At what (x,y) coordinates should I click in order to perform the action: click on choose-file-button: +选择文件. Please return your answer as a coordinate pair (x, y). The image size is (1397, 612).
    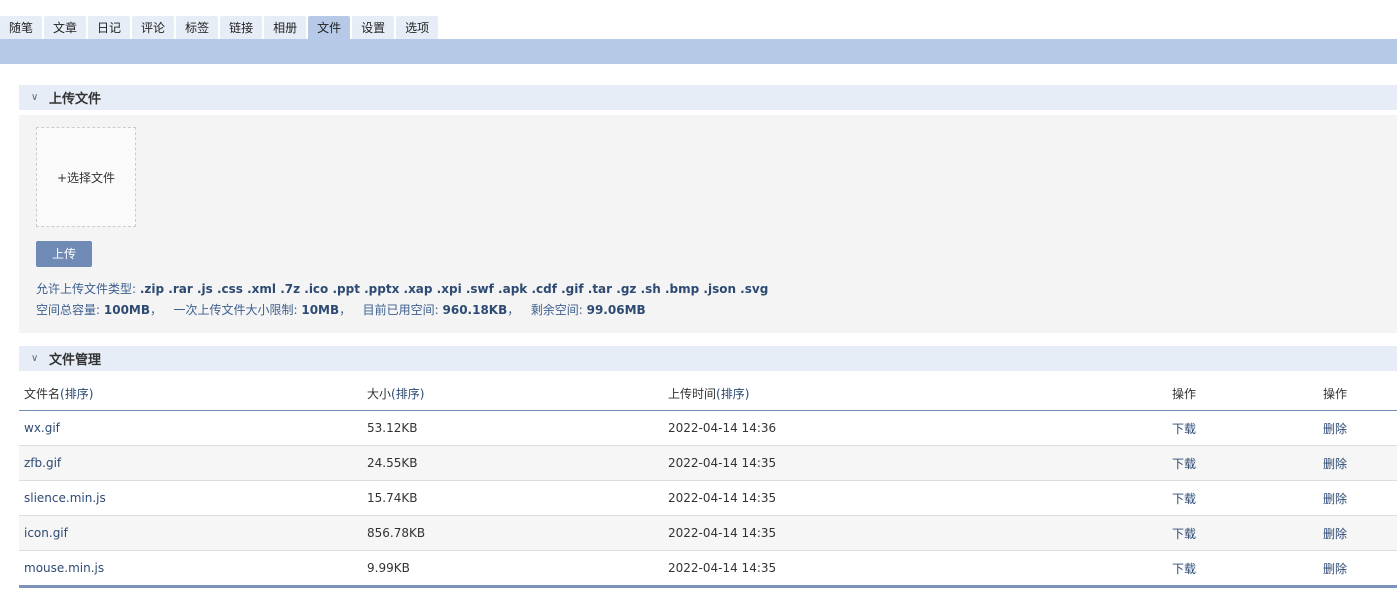
    Looking at the image, I should click on (86, 177).